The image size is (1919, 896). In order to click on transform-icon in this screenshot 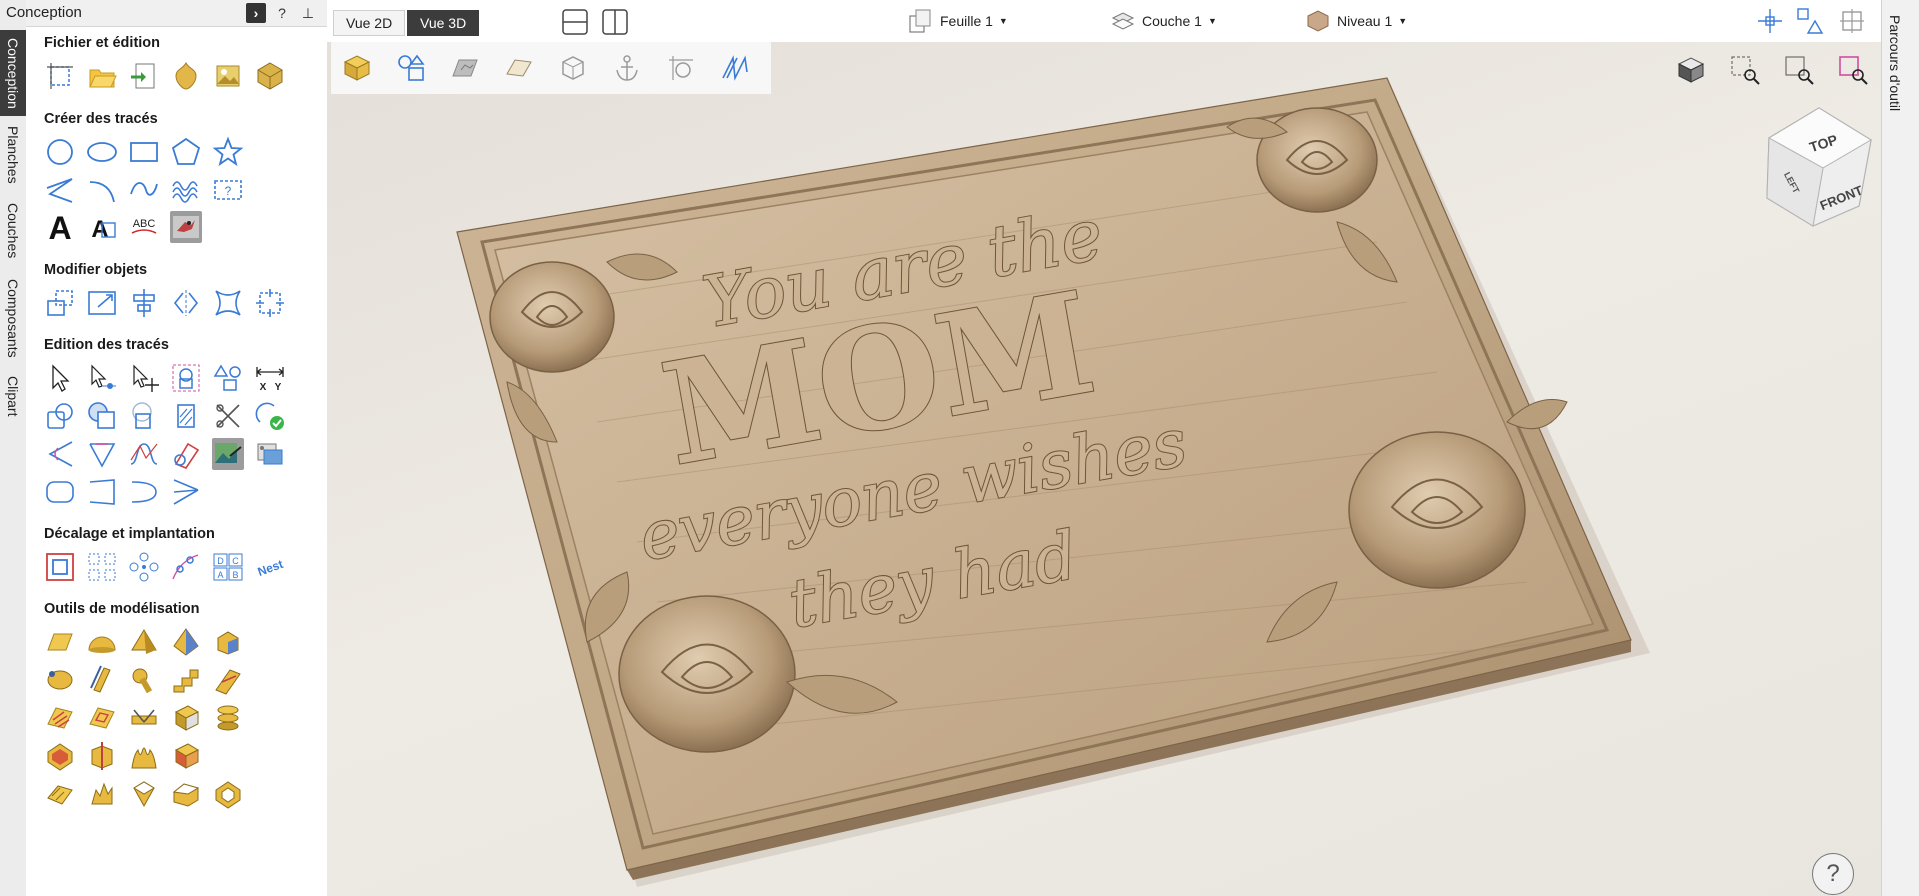, I will do `click(270, 303)`.